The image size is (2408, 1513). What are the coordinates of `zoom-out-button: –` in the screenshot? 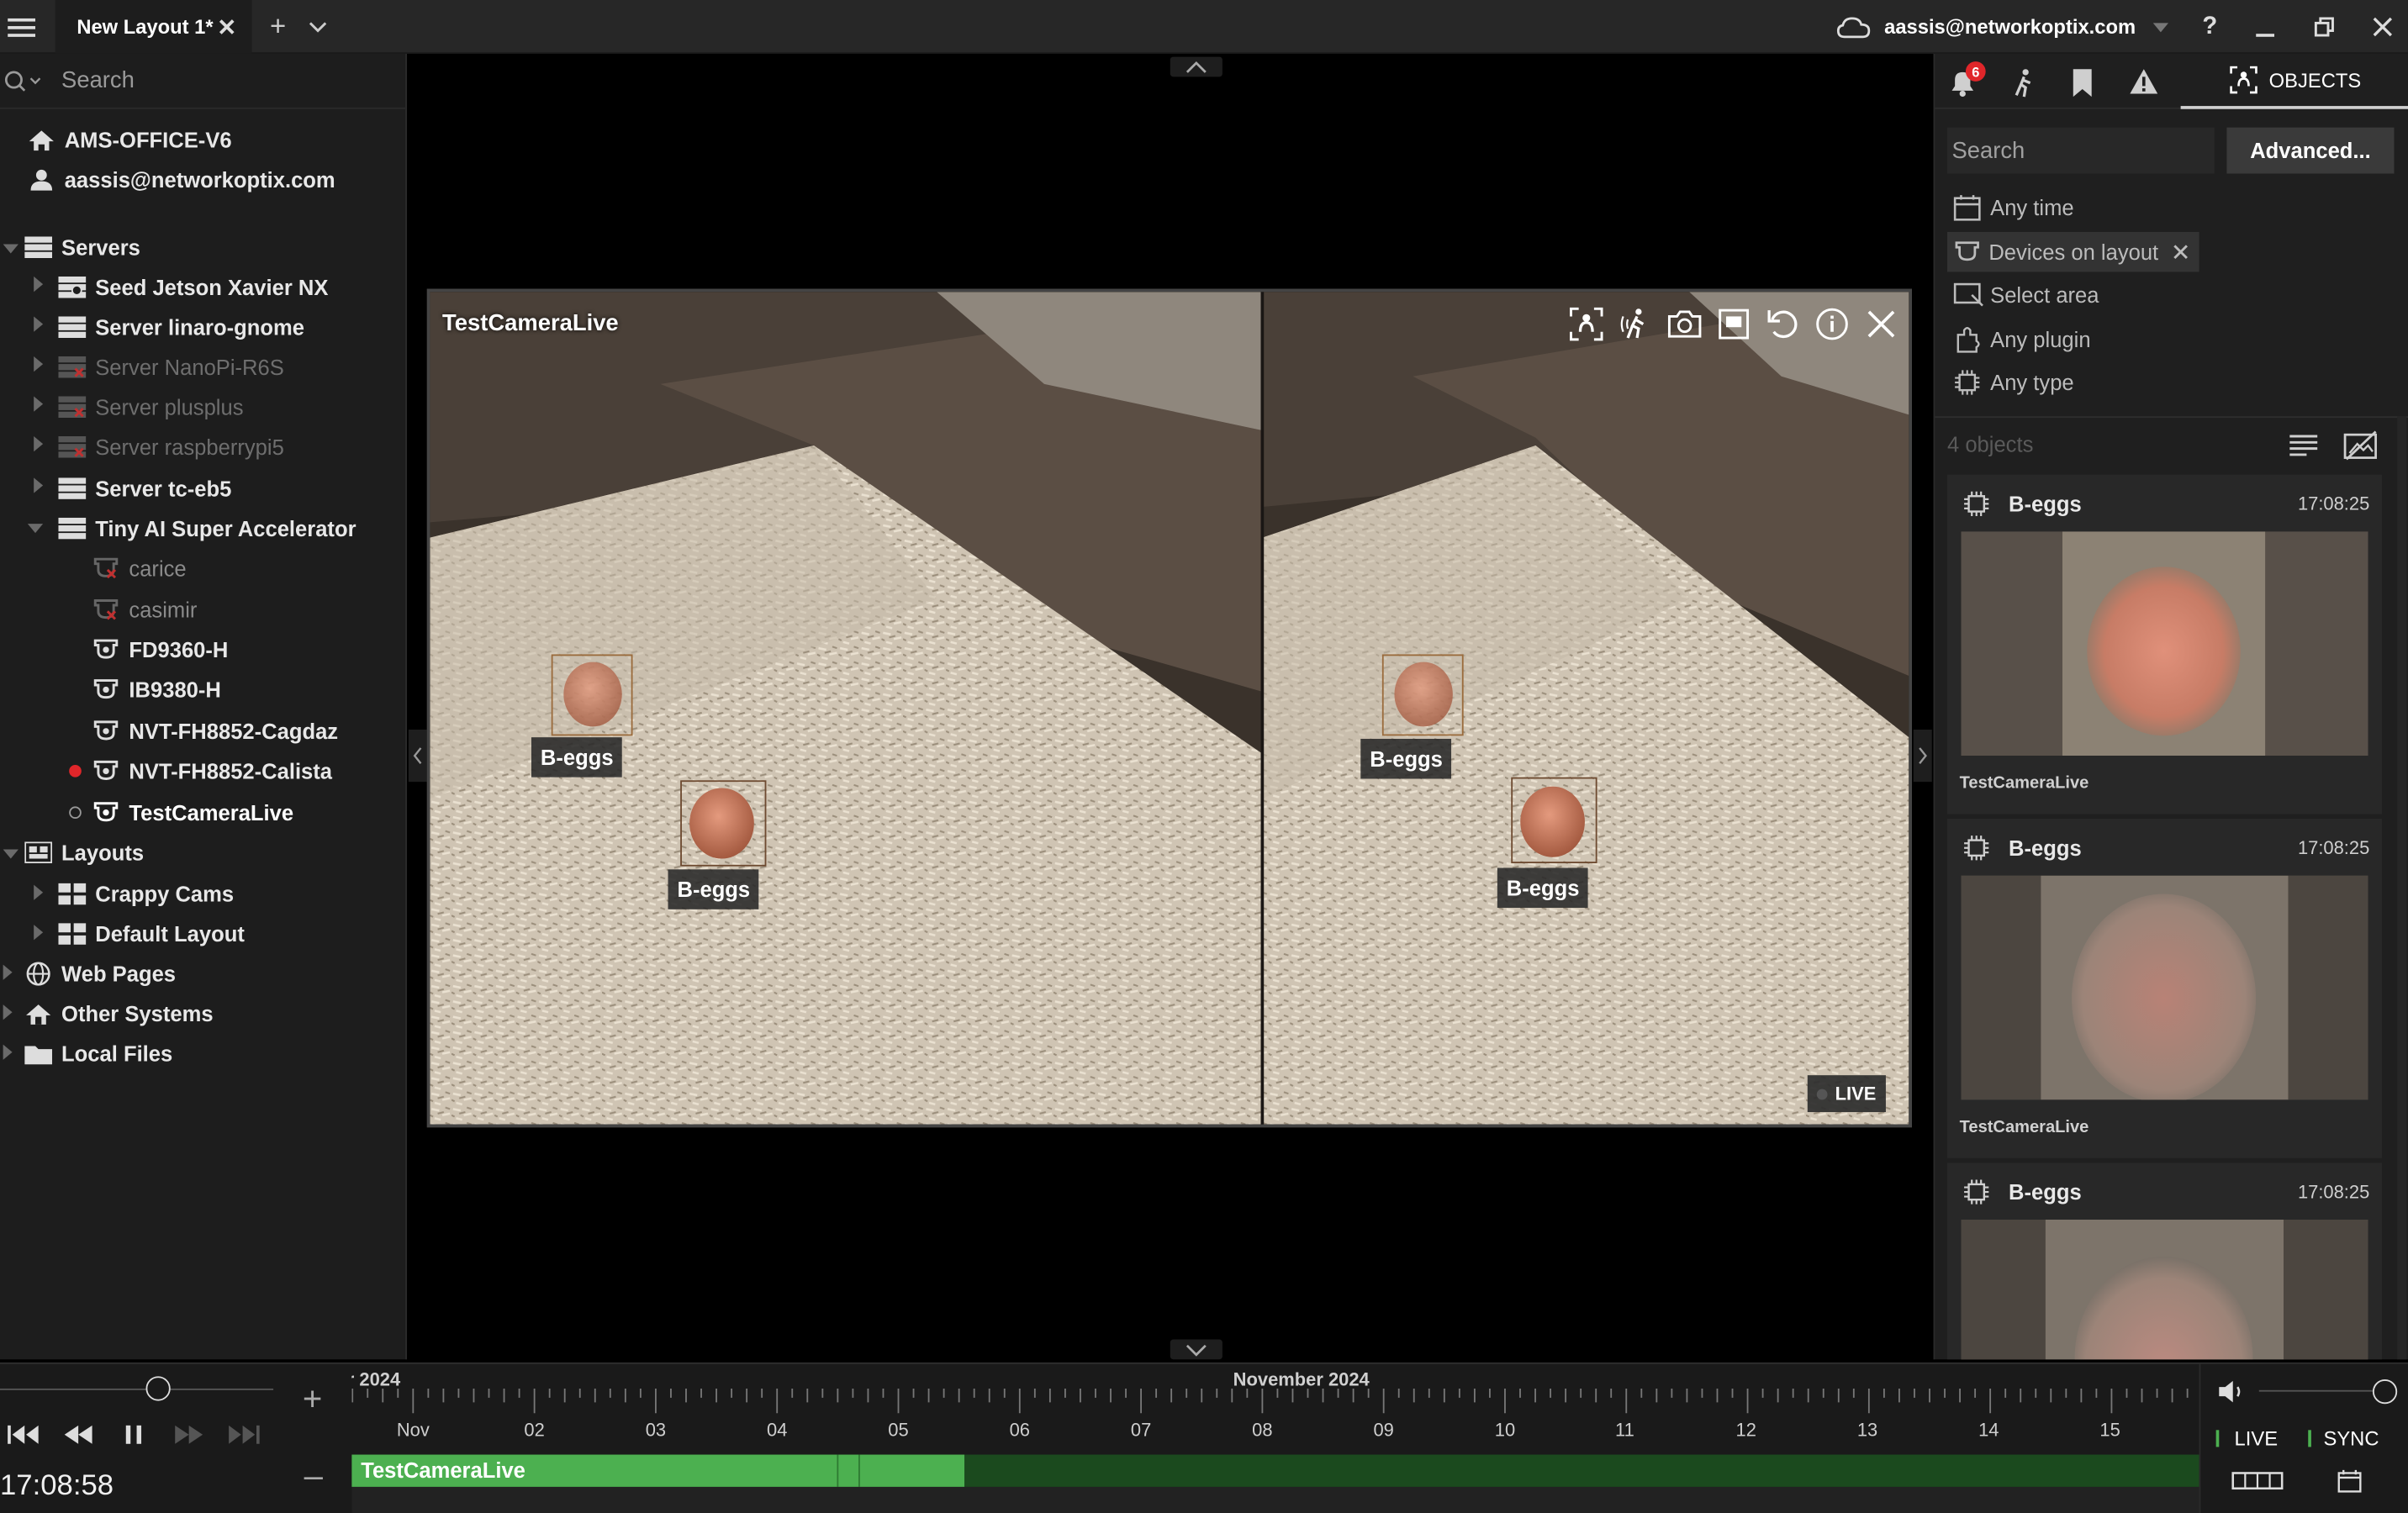 It's located at (314, 1476).